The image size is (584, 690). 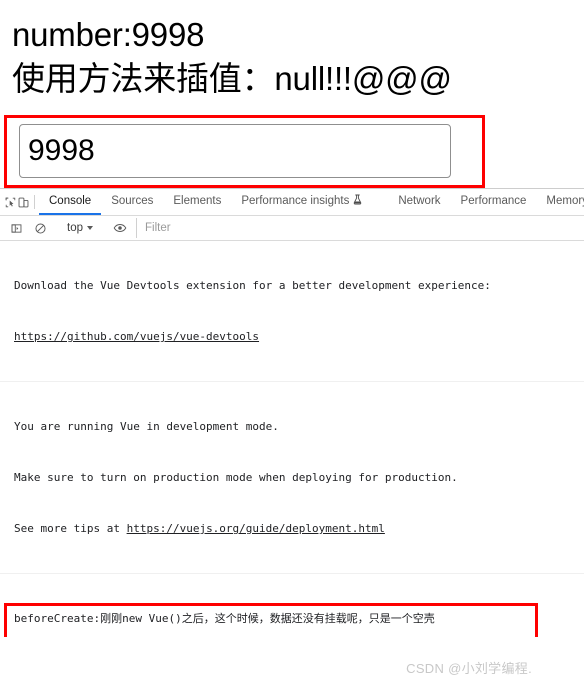 I want to click on page-title-method: 使用方法来插值：null!!!@@@, so click(x=232, y=79).